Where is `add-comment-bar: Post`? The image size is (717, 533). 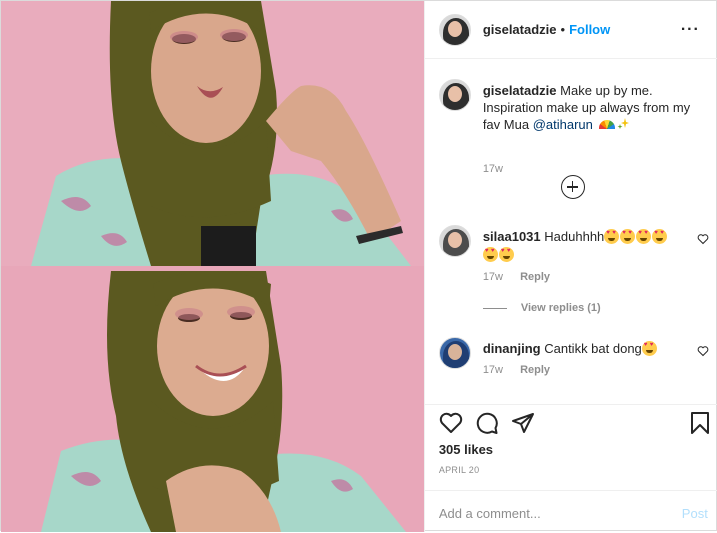 add-comment-bar: Post is located at coordinates (570, 511).